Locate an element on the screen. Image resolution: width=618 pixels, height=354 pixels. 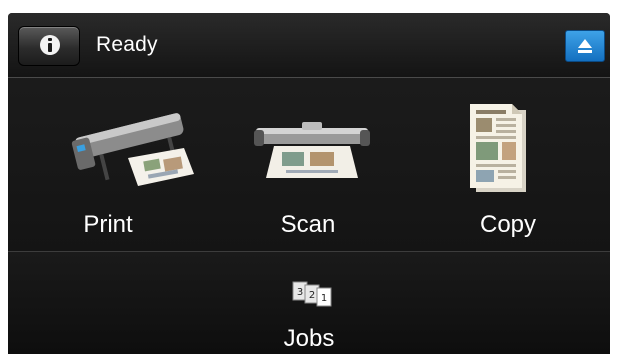
scanner-icon is located at coordinates (312, 150).